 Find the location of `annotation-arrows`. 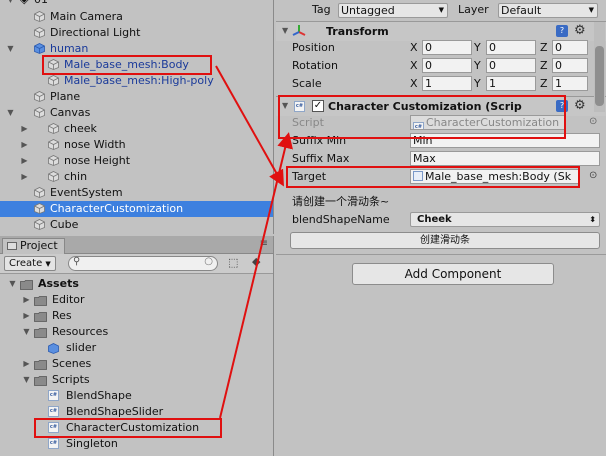

annotation-arrows is located at coordinates (254, 242).